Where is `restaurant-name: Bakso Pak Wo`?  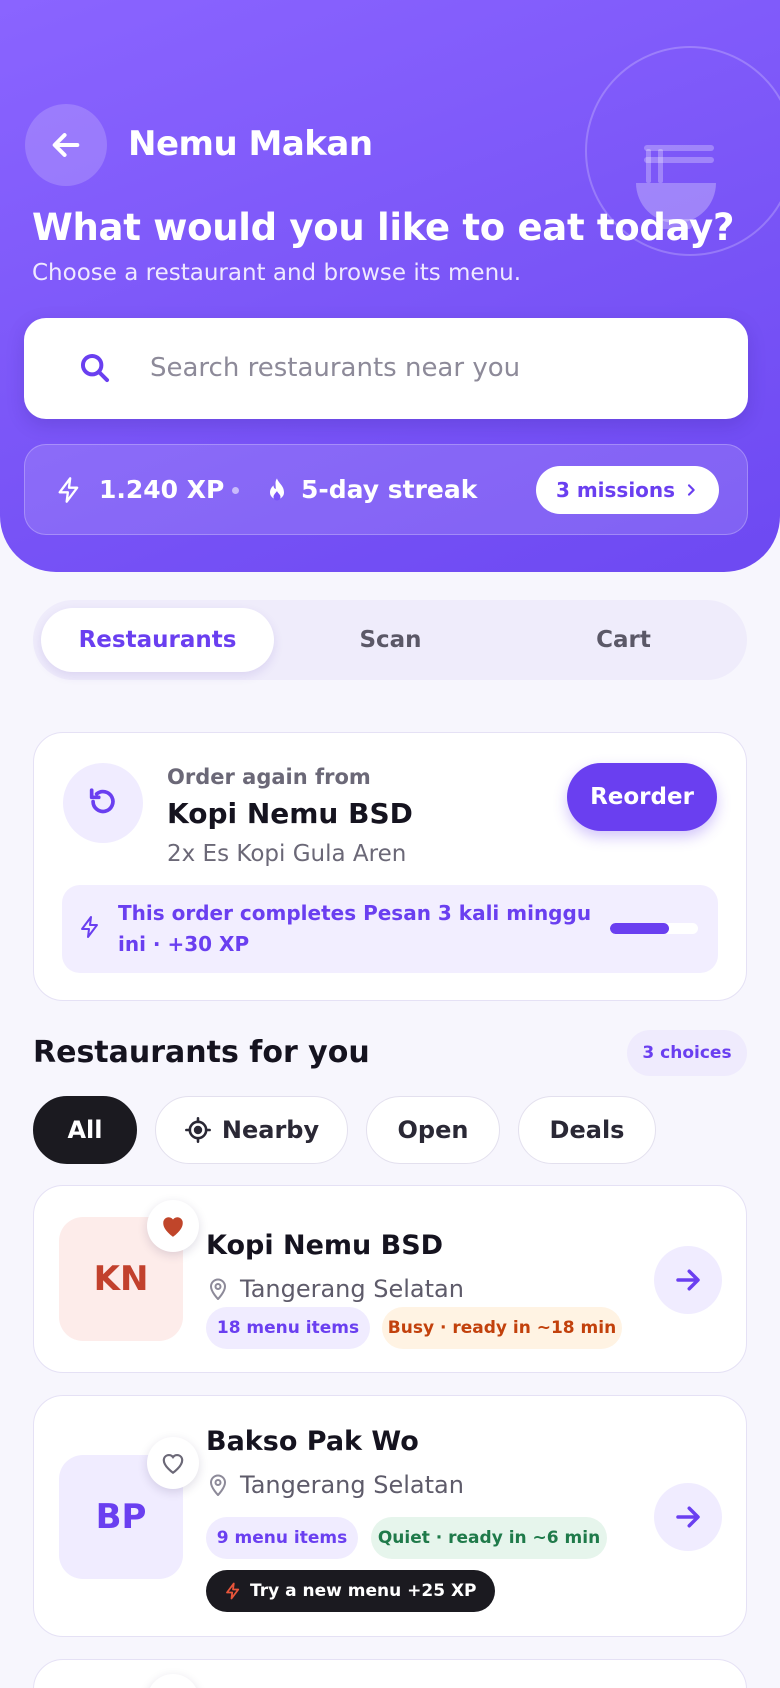 restaurant-name: Bakso Pak Wo is located at coordinates (312, 1441).